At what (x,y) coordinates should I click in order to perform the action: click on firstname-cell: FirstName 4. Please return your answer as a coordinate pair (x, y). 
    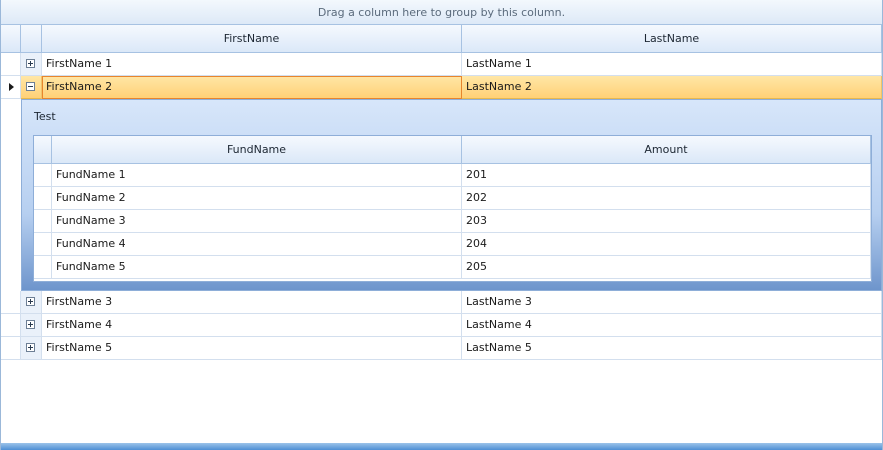
    Looking at the image, I should click on (252, 325).